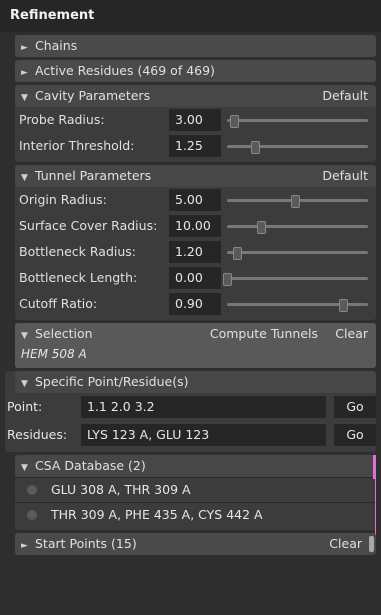 Image resolution: width=381 pixels, height=615 pixels. Describe the element at coordinates (121, 489) in the screenshot. I see `csa-item-label: GLU 308 A, THR 309 A` at that location.